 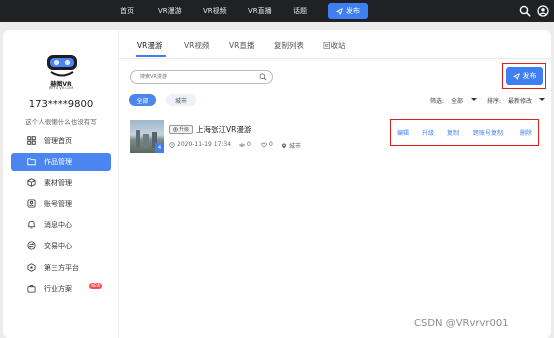 What do you see at coordinates (142, 100) in the screenshot?
I see `filter-chip-all: 全部` at bounding box center [142, 100].